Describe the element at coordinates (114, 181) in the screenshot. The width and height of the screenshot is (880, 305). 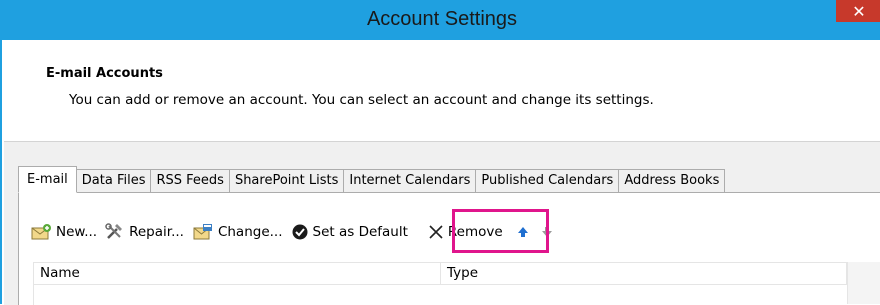
I see `tab-data-files: Data Files` at that location.